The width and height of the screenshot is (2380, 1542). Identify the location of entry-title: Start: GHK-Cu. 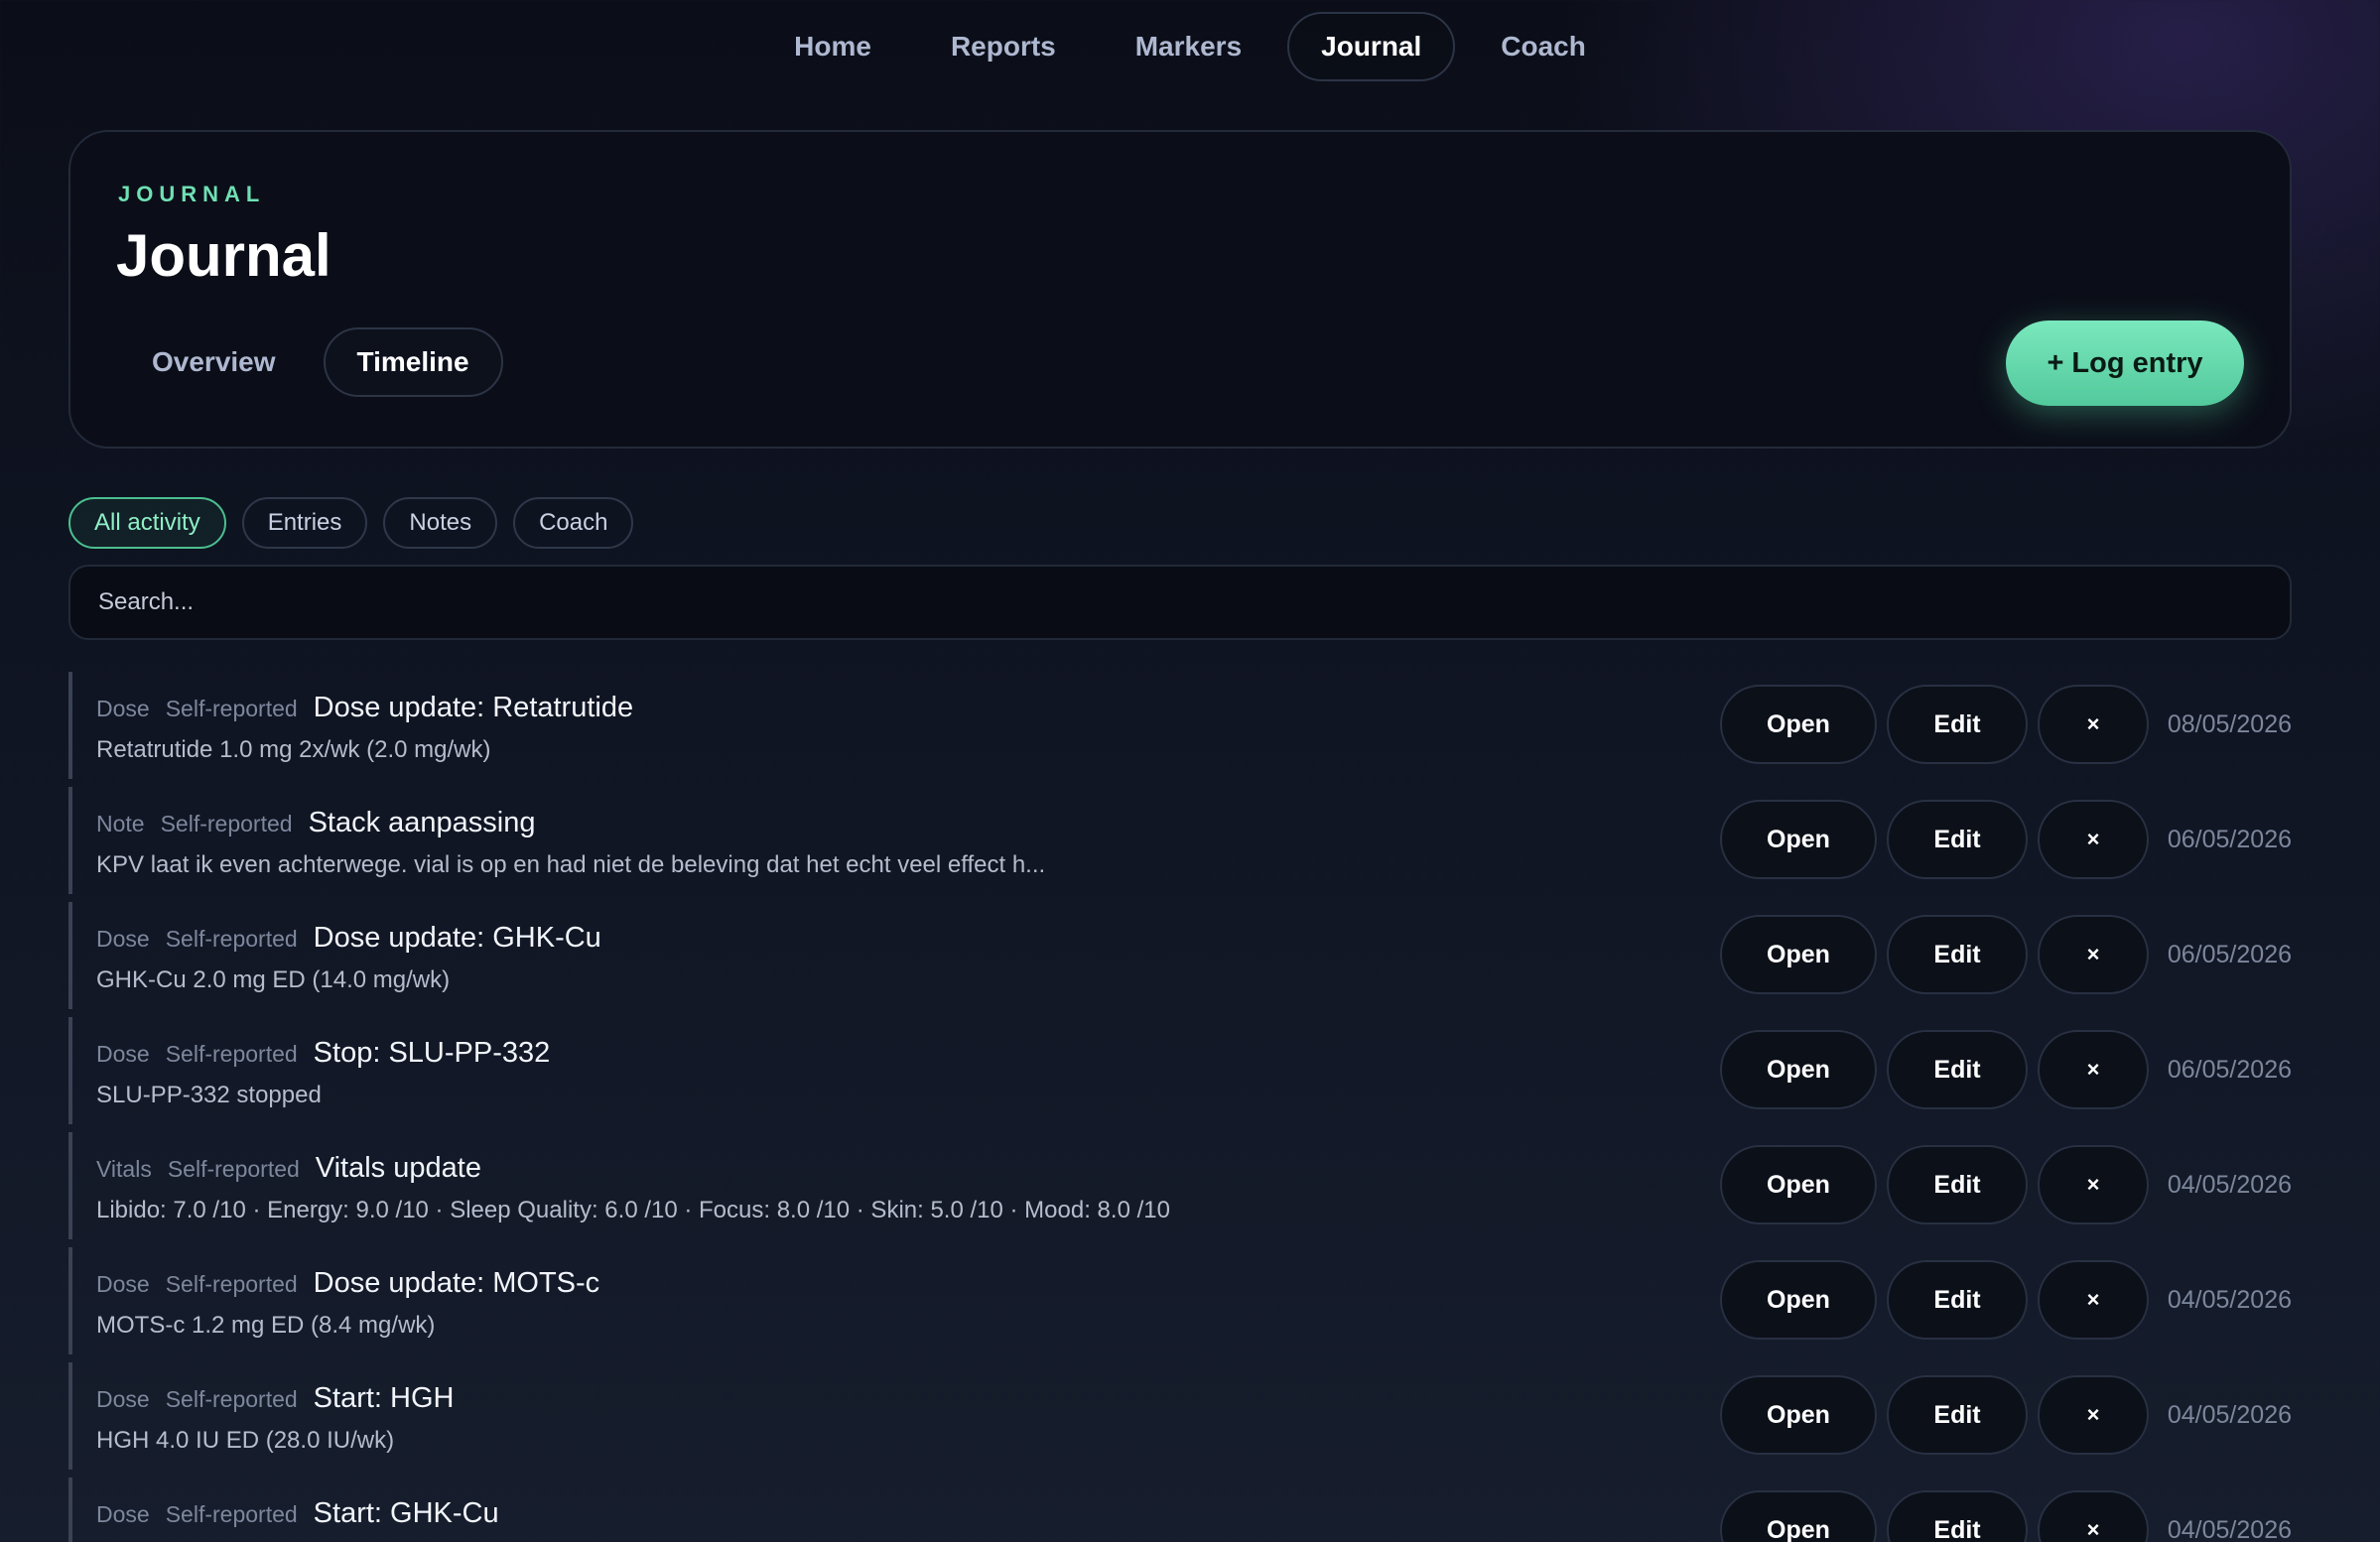
(406, 1513).